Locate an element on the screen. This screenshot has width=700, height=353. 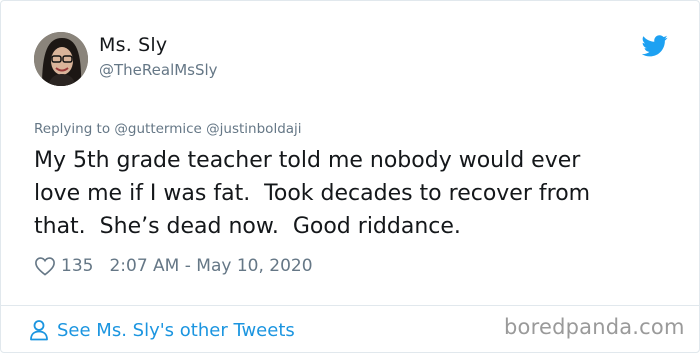
tweet-timestamp: 2:07 AM - May 10, 2020 is located at coordinates (210, 266).